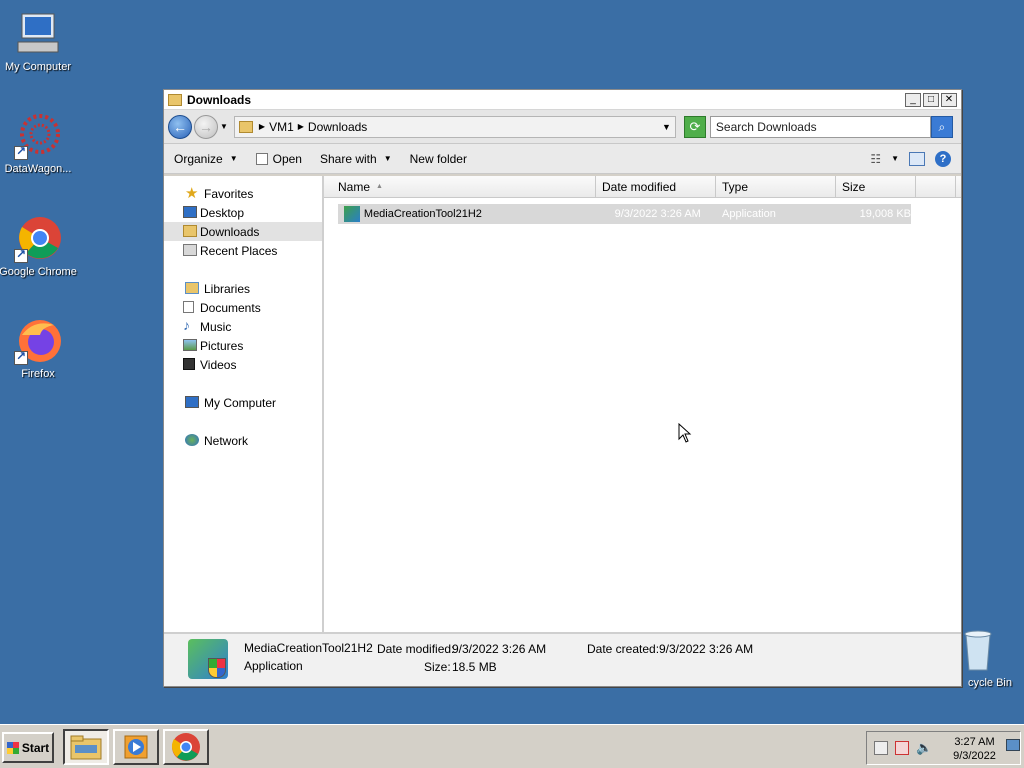 Image resolution: width=1024 pixels, height=768 pixels. I want to click on column-name: Name ▲, so click(460, 186).